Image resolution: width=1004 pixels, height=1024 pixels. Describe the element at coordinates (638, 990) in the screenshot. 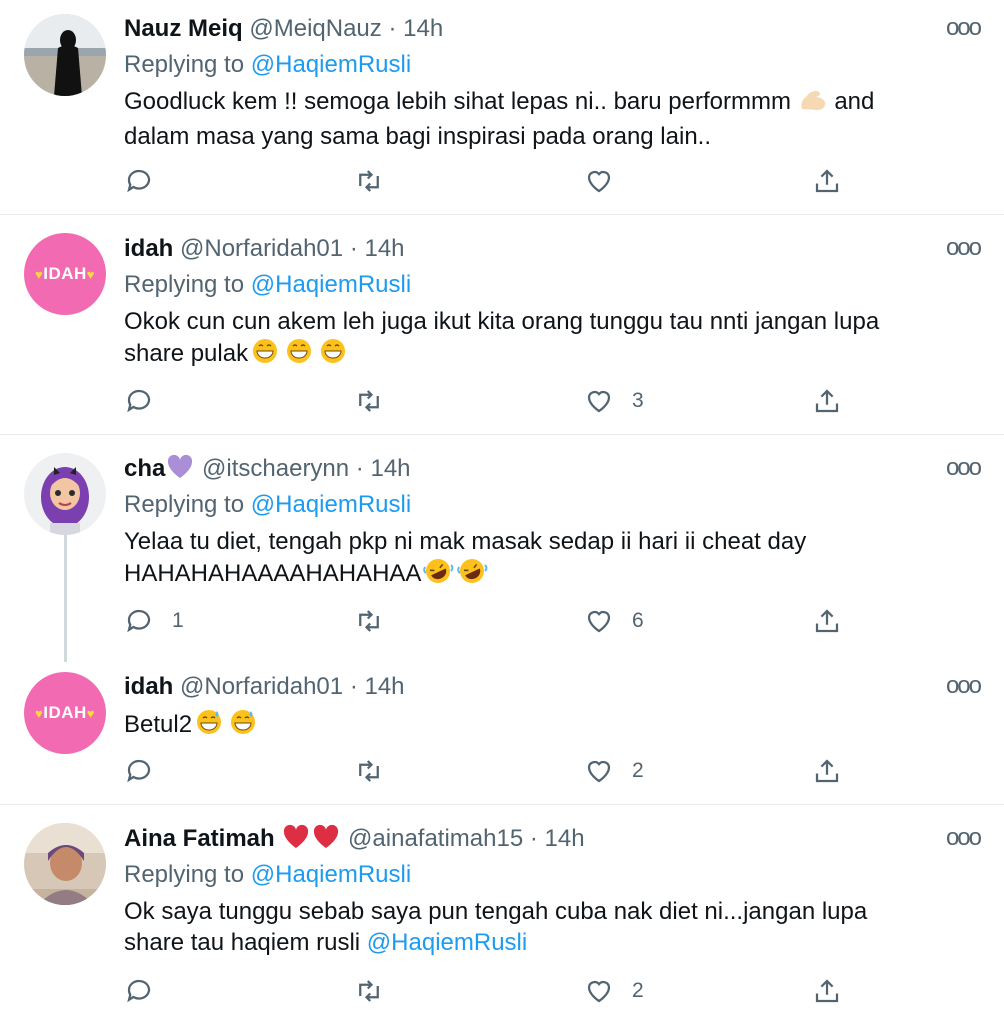

I see `like-count: 2` at that location.